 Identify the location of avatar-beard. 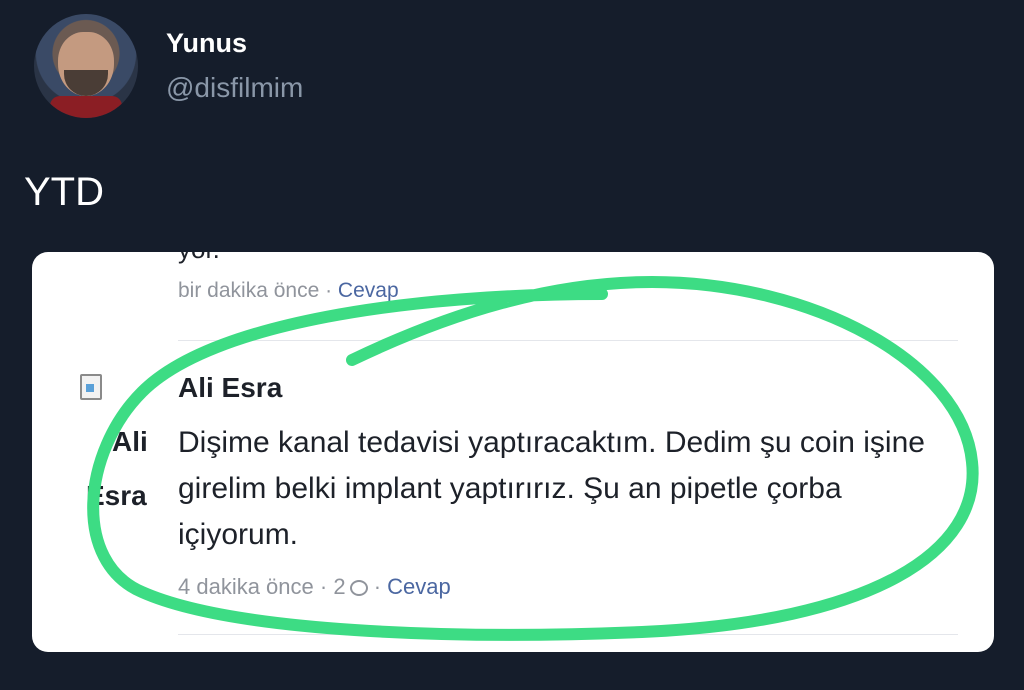
(86, 83).